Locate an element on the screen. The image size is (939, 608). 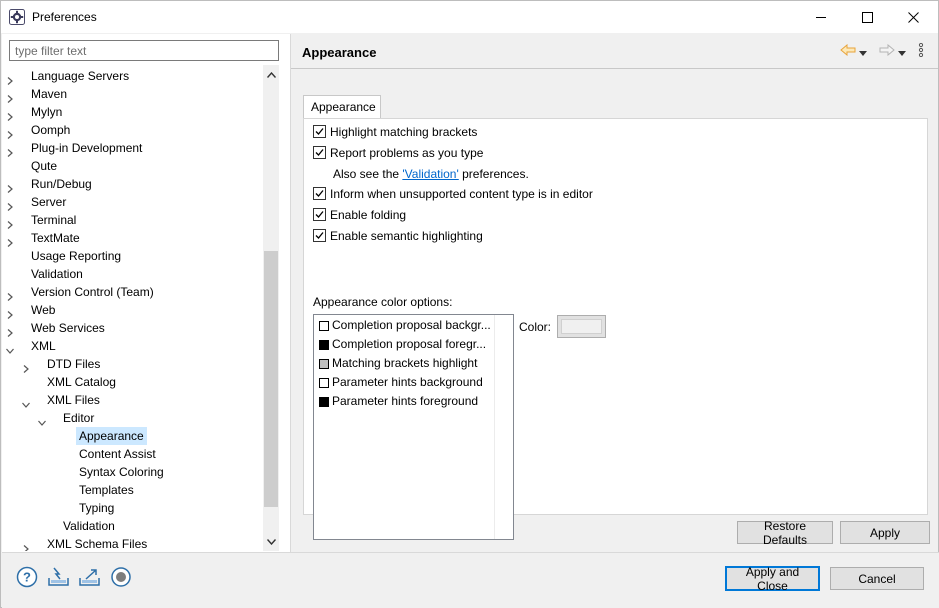
apply-button: Apply is located at coordinates (885, 532).